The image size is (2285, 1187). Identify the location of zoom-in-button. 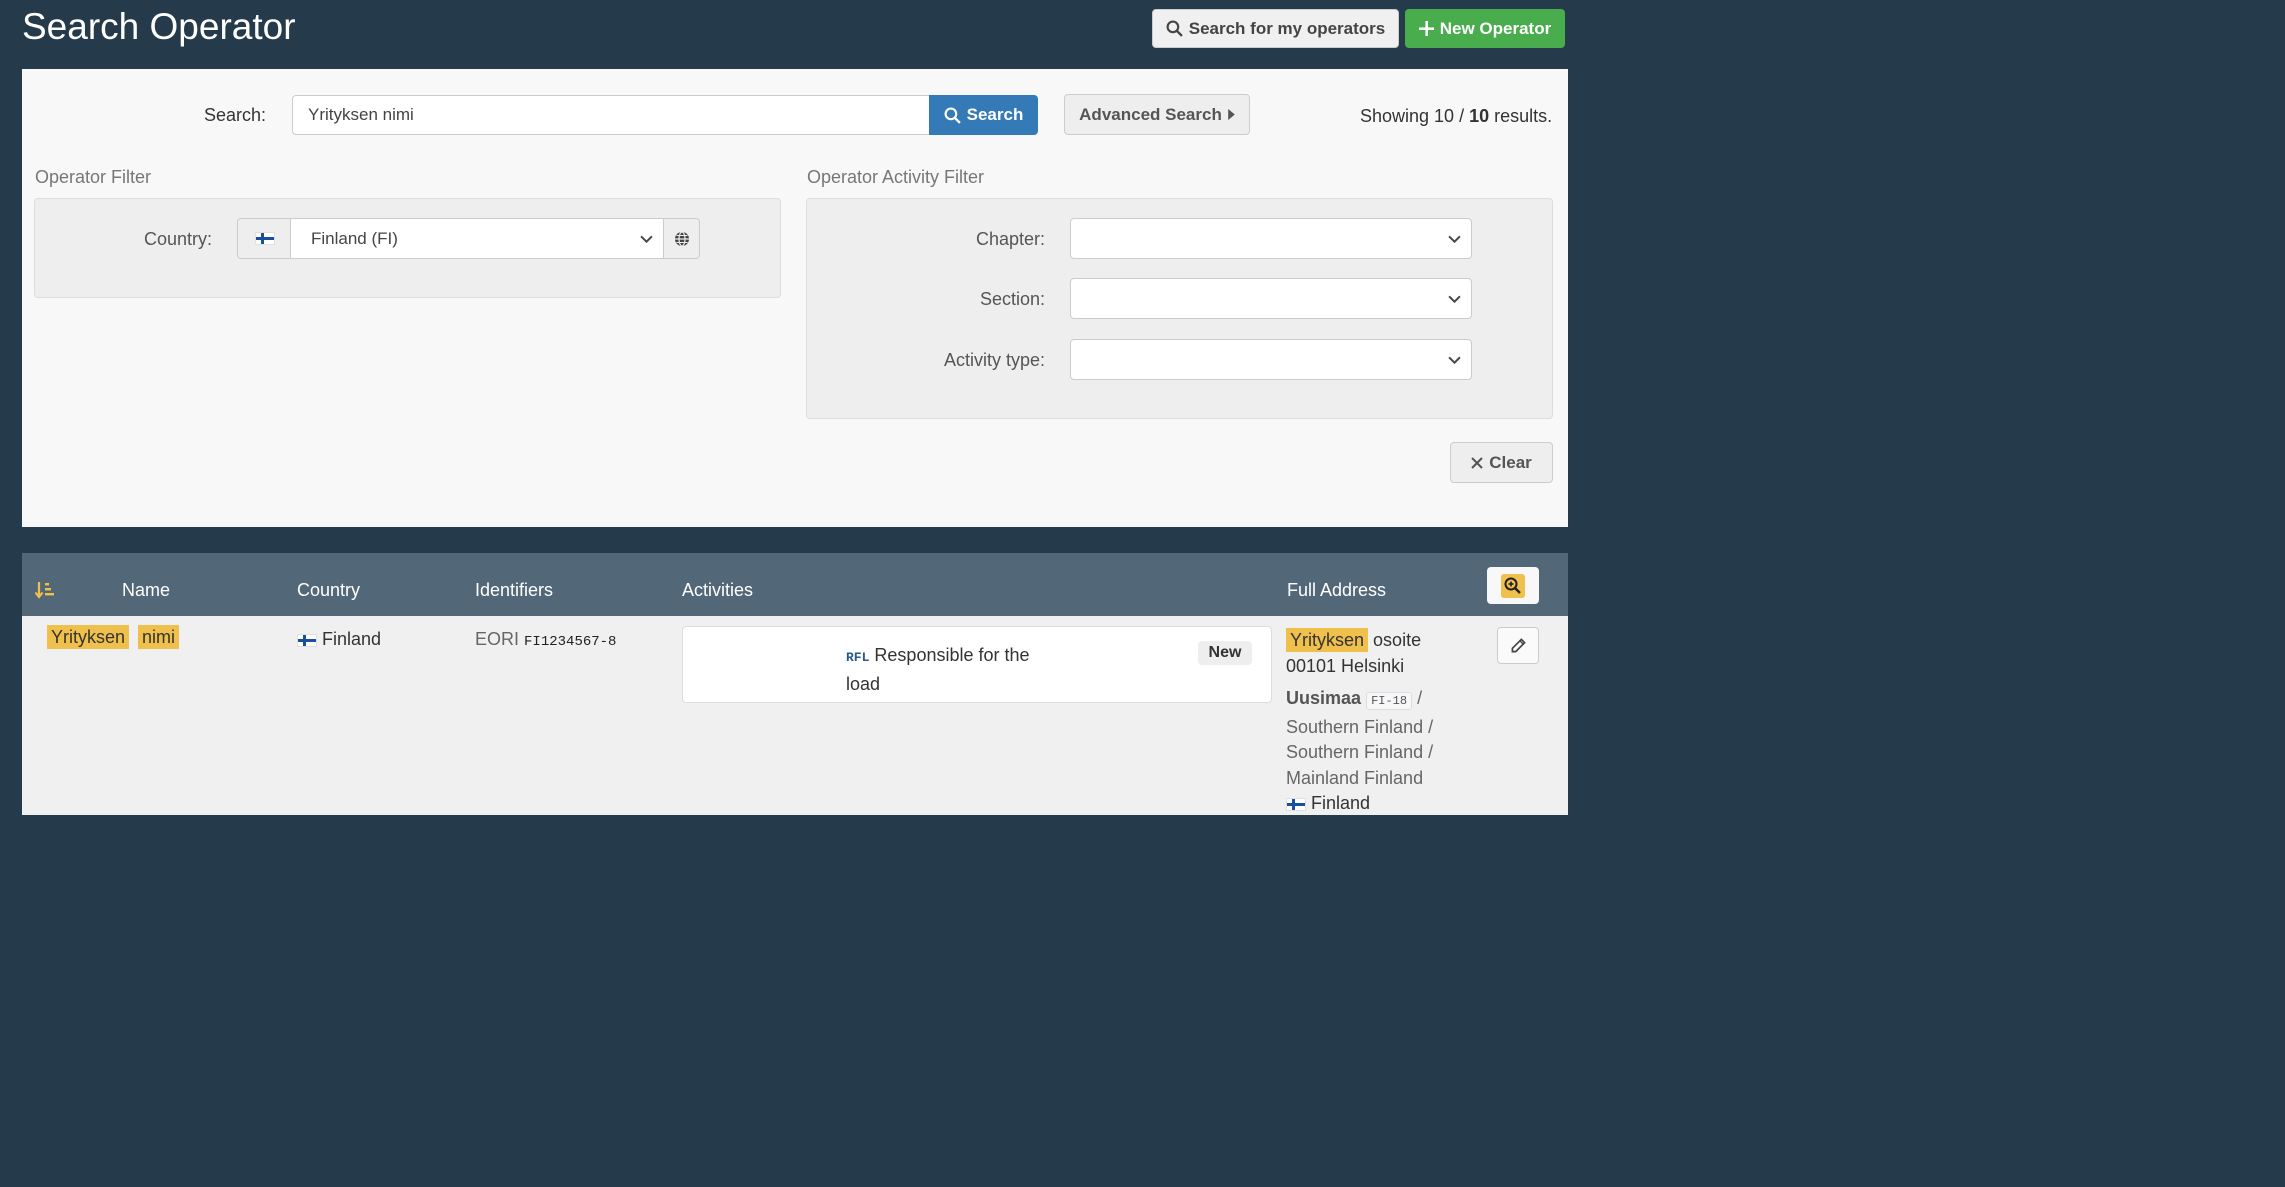
(1513, 585).